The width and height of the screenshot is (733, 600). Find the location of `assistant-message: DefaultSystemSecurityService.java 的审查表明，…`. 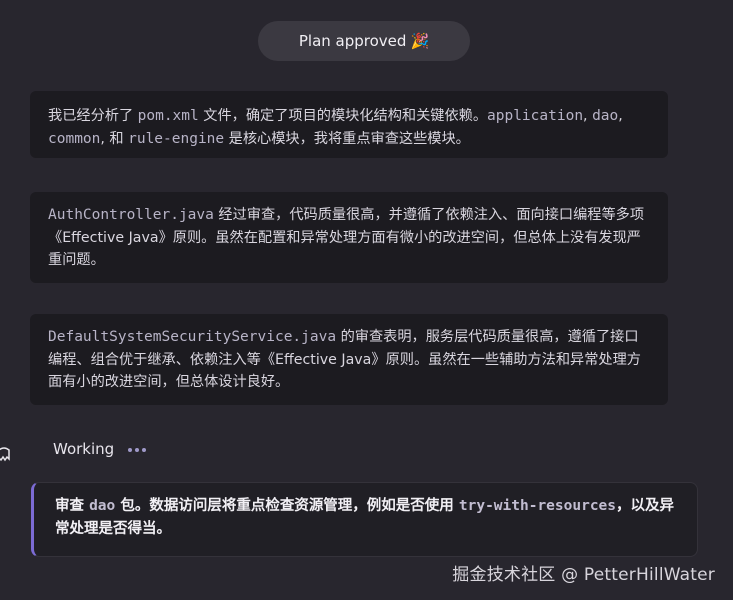

assistant-message: DefaultSystemSecurityService.java 的审查表明，… is located at coordinates (349, 359).